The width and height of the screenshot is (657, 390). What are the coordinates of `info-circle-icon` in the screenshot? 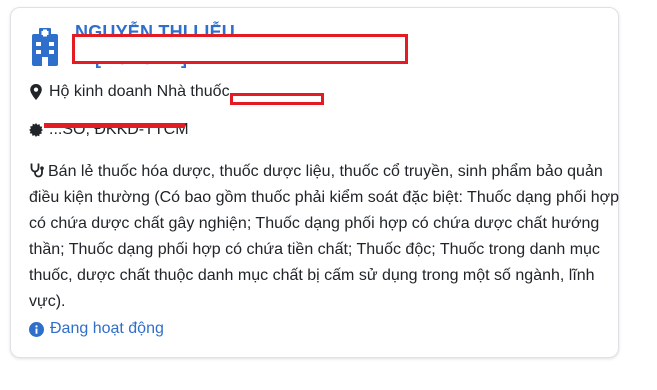 It's located at (36, 329).